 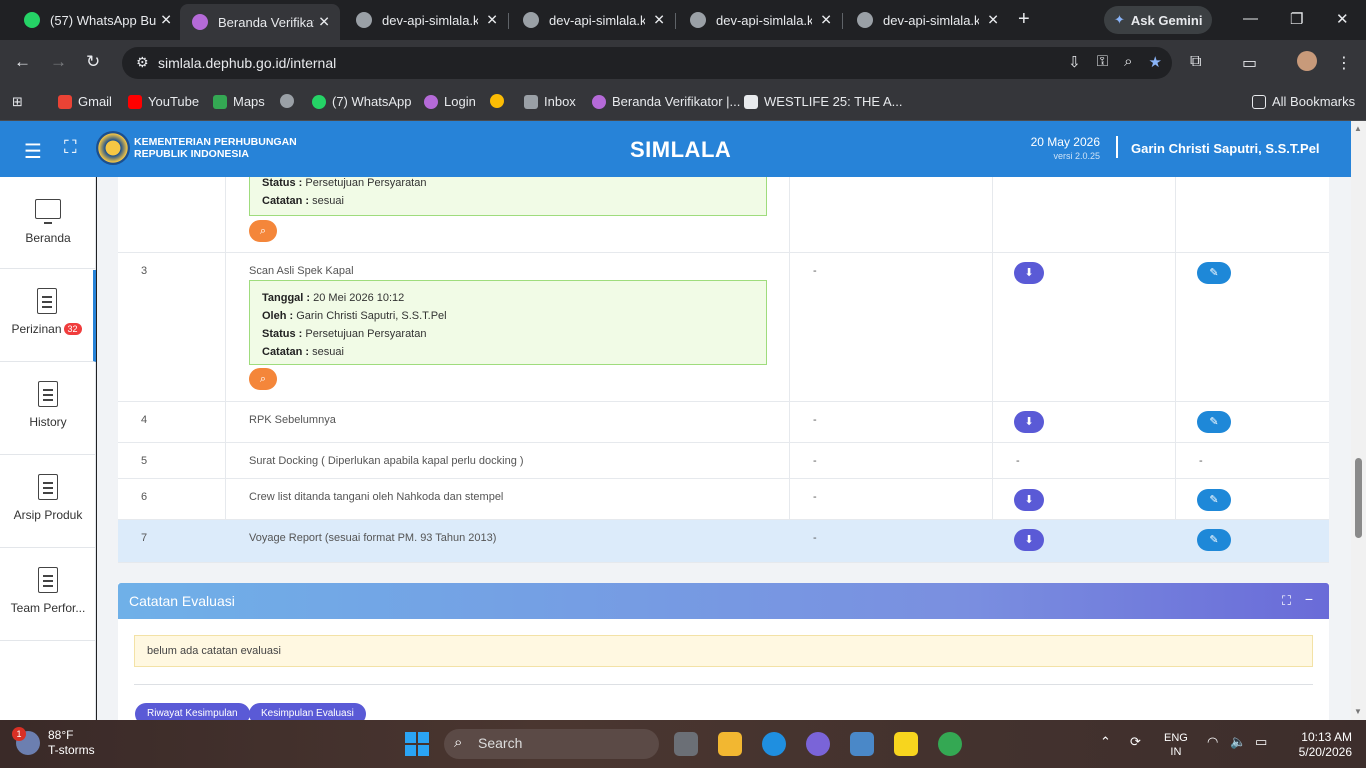 I want to click on close-window-icon: ✕, so click(x=1342, y=19).